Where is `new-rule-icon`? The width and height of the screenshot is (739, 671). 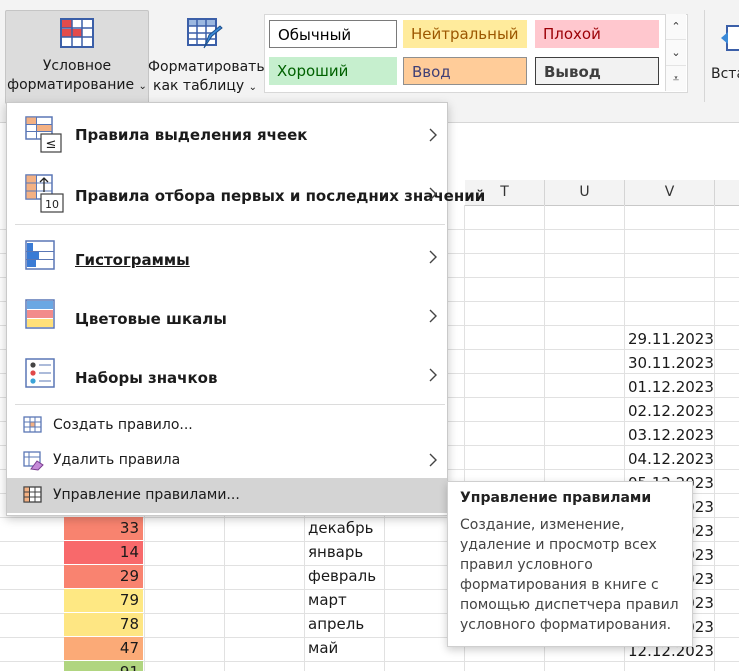 new-rule-icon is located at coordinates (32, 424).